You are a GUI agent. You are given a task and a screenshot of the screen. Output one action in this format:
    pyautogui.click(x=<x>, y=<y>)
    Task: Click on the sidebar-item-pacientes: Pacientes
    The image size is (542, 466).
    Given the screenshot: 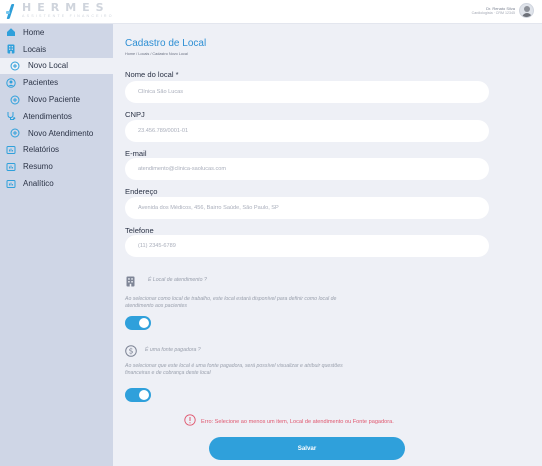 What is the action you would take?
    pyautogui.click(x=56, y=82)
    